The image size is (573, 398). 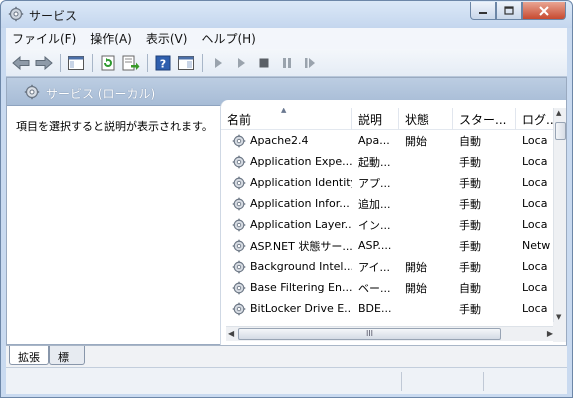 I want to click on services-gear-icon, so click(x=16, y=14).